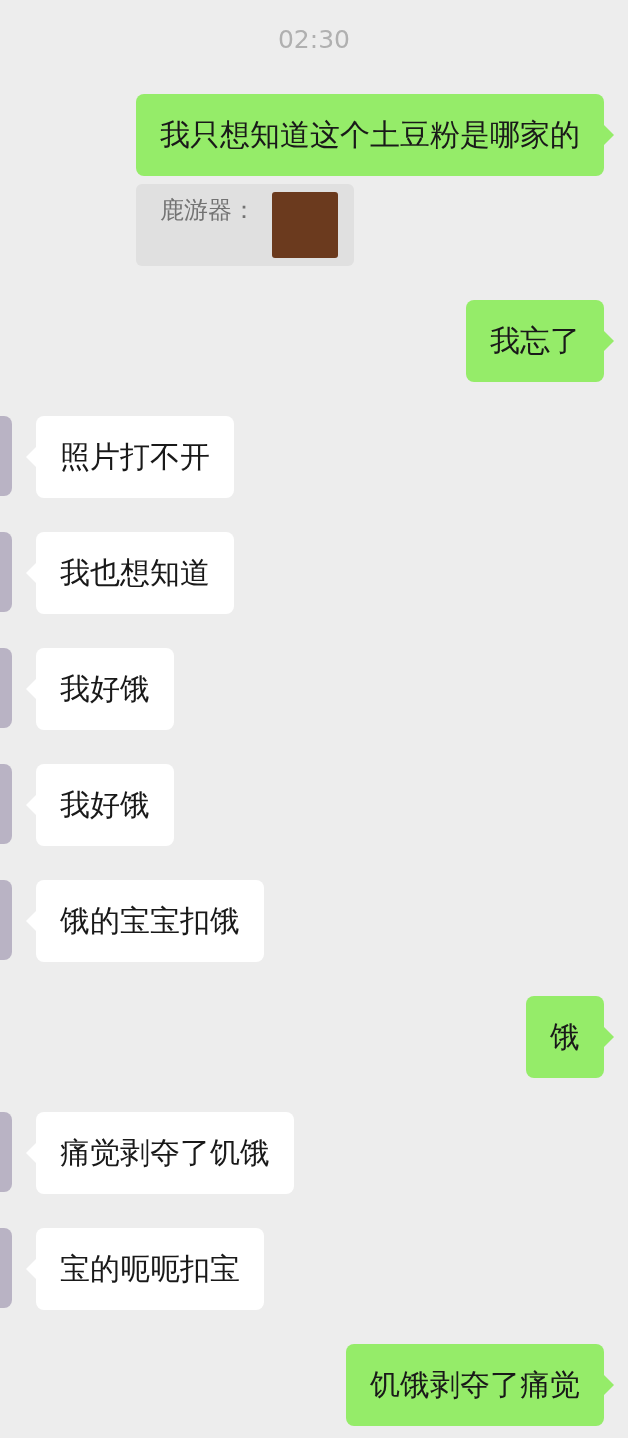  What do you see at coordinates (535, 341) in the screenshot?
I see `message-bubble: 我忘了` at bounding box center [535, 341].